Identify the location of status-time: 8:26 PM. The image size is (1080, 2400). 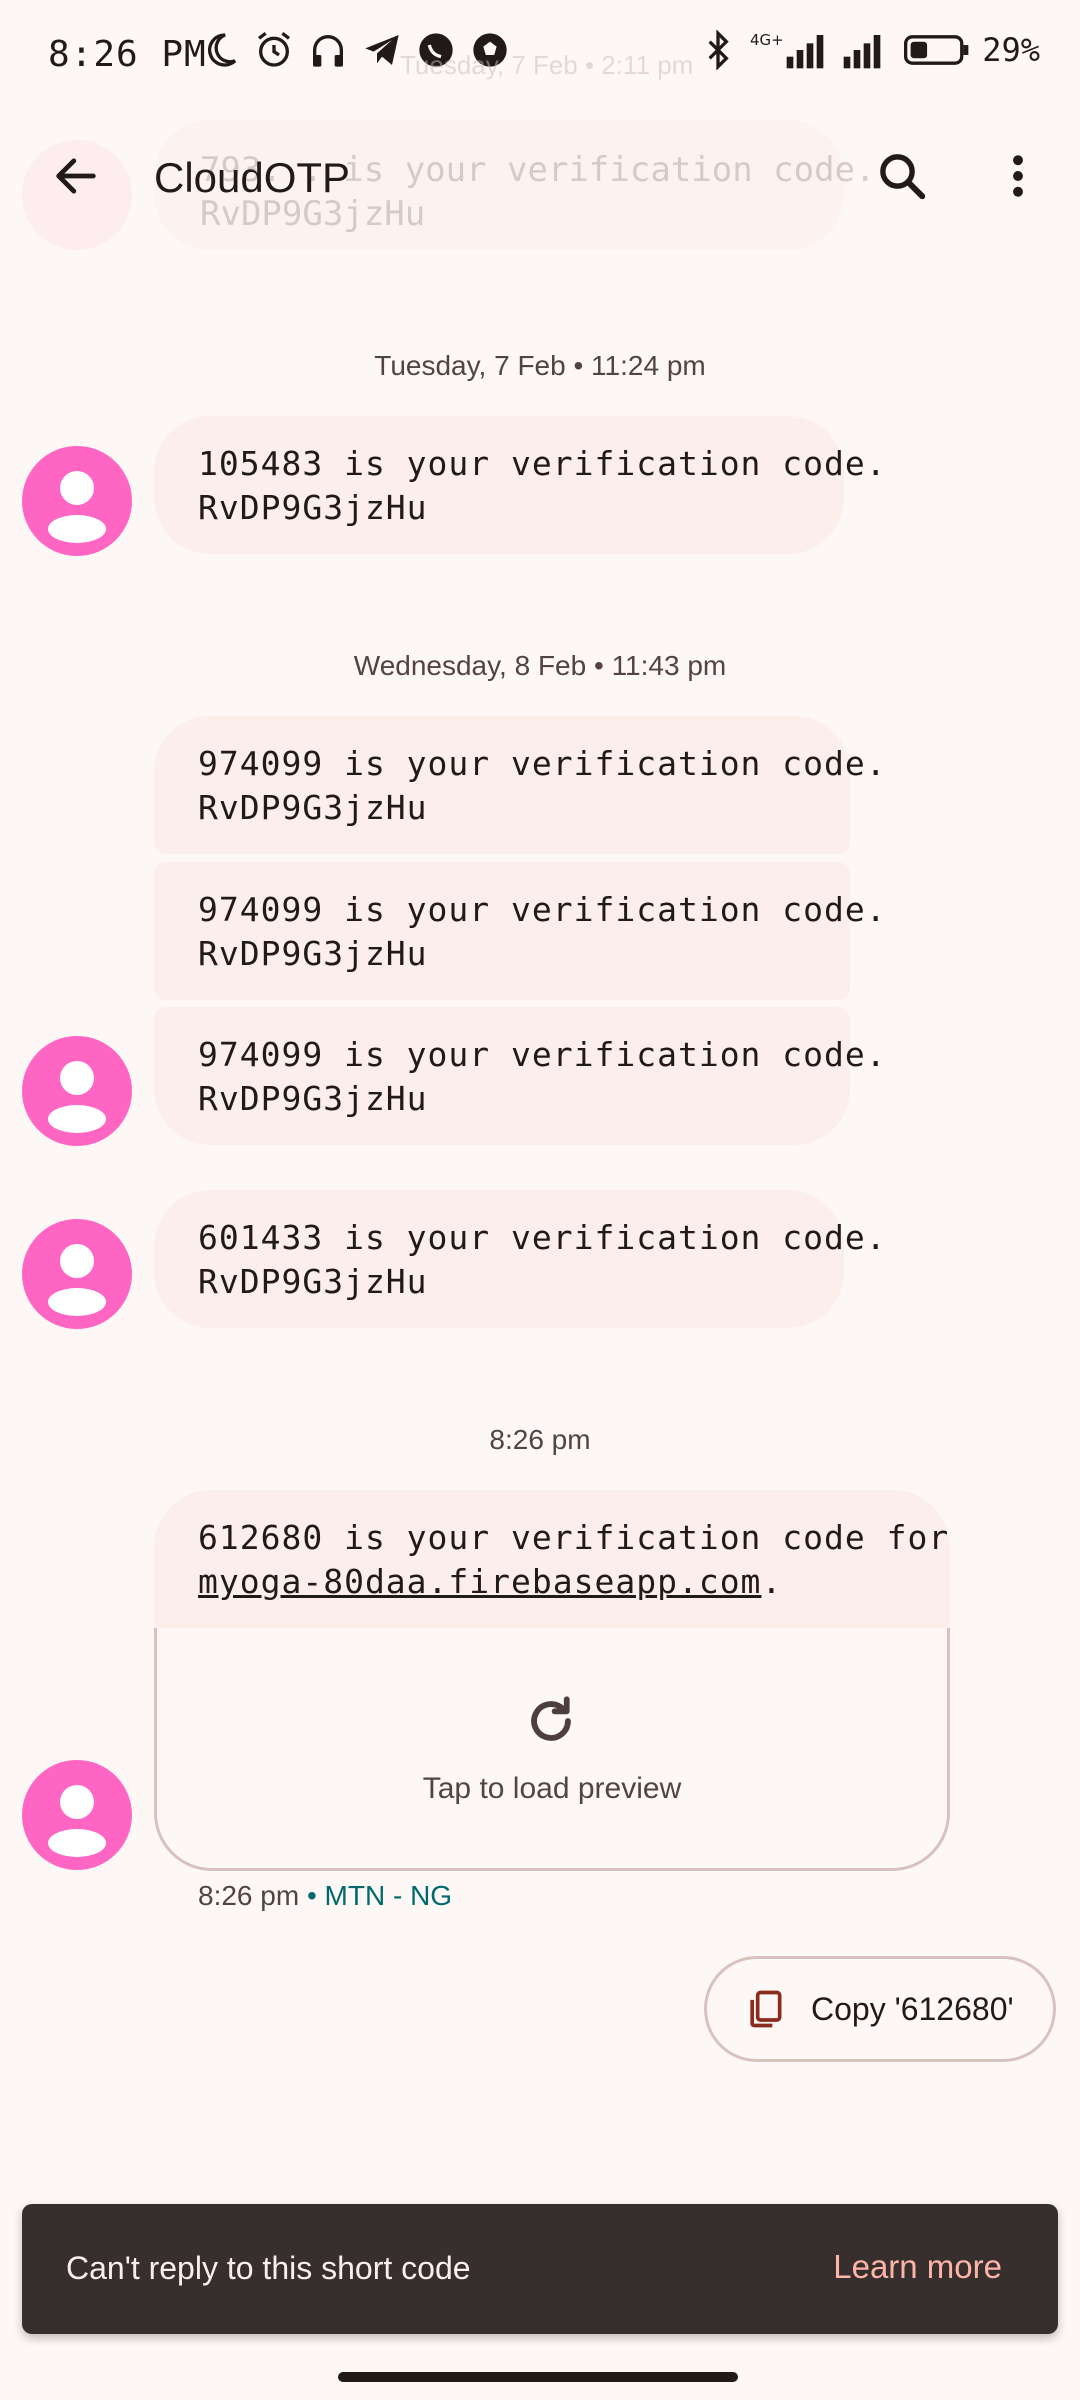
(127, 54).